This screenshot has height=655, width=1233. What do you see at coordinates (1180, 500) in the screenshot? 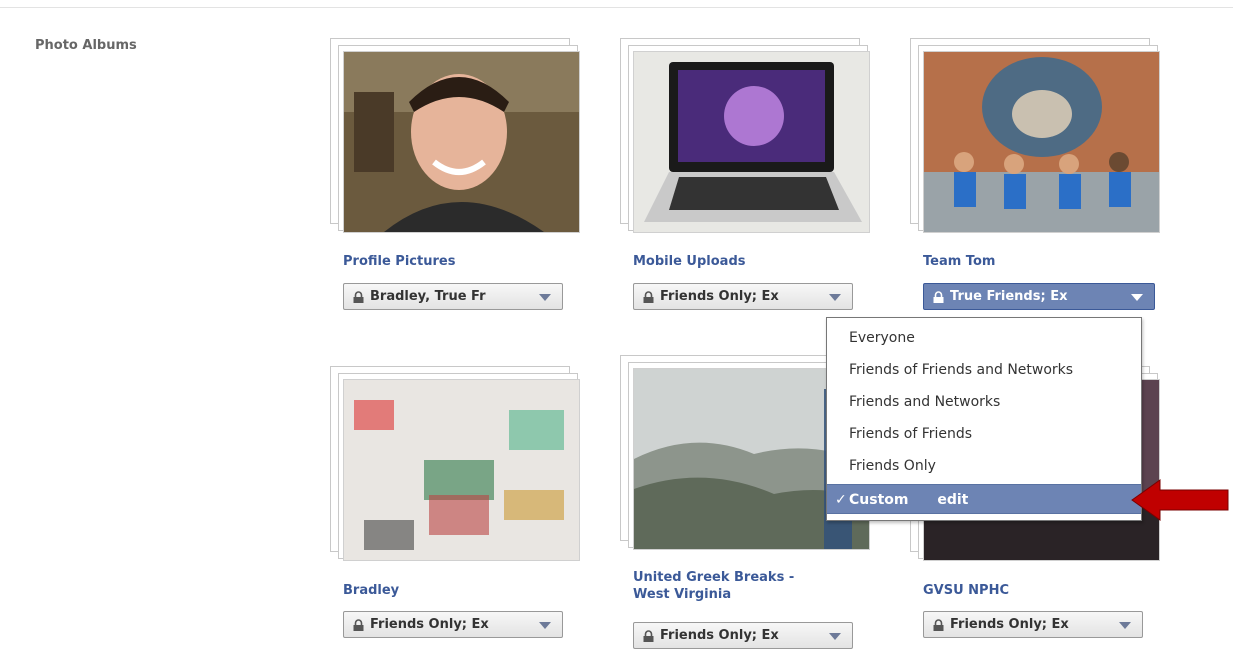
I see `red-arrow-icon` at bounding box center [1180, 500].